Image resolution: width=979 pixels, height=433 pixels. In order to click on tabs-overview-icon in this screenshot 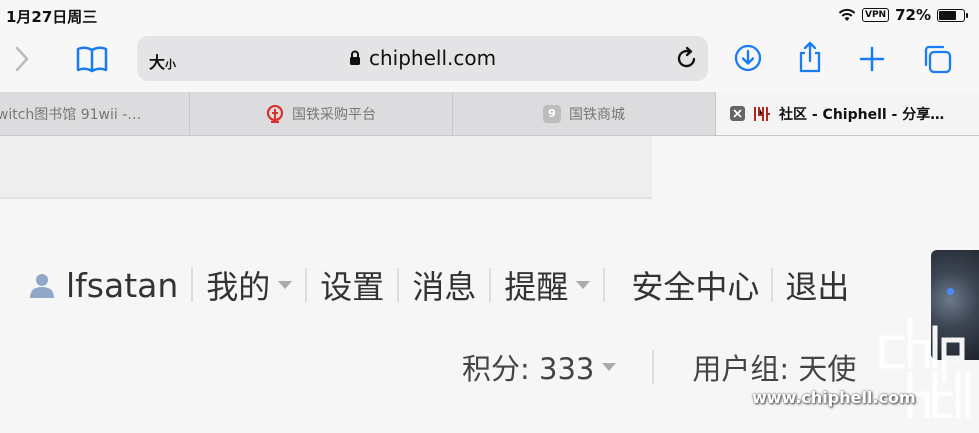, I will do `click(937, 59)`.